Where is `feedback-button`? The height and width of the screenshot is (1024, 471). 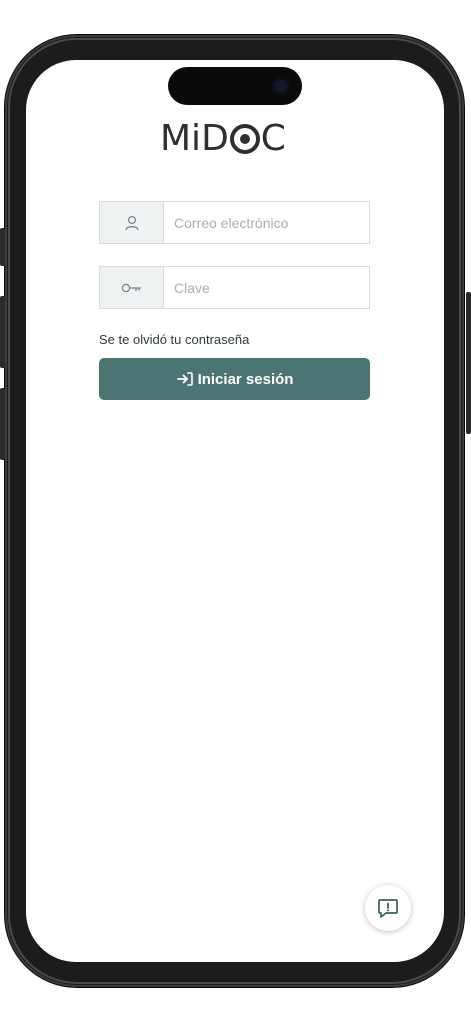
feedback-button is located at coordinates (388, 908).